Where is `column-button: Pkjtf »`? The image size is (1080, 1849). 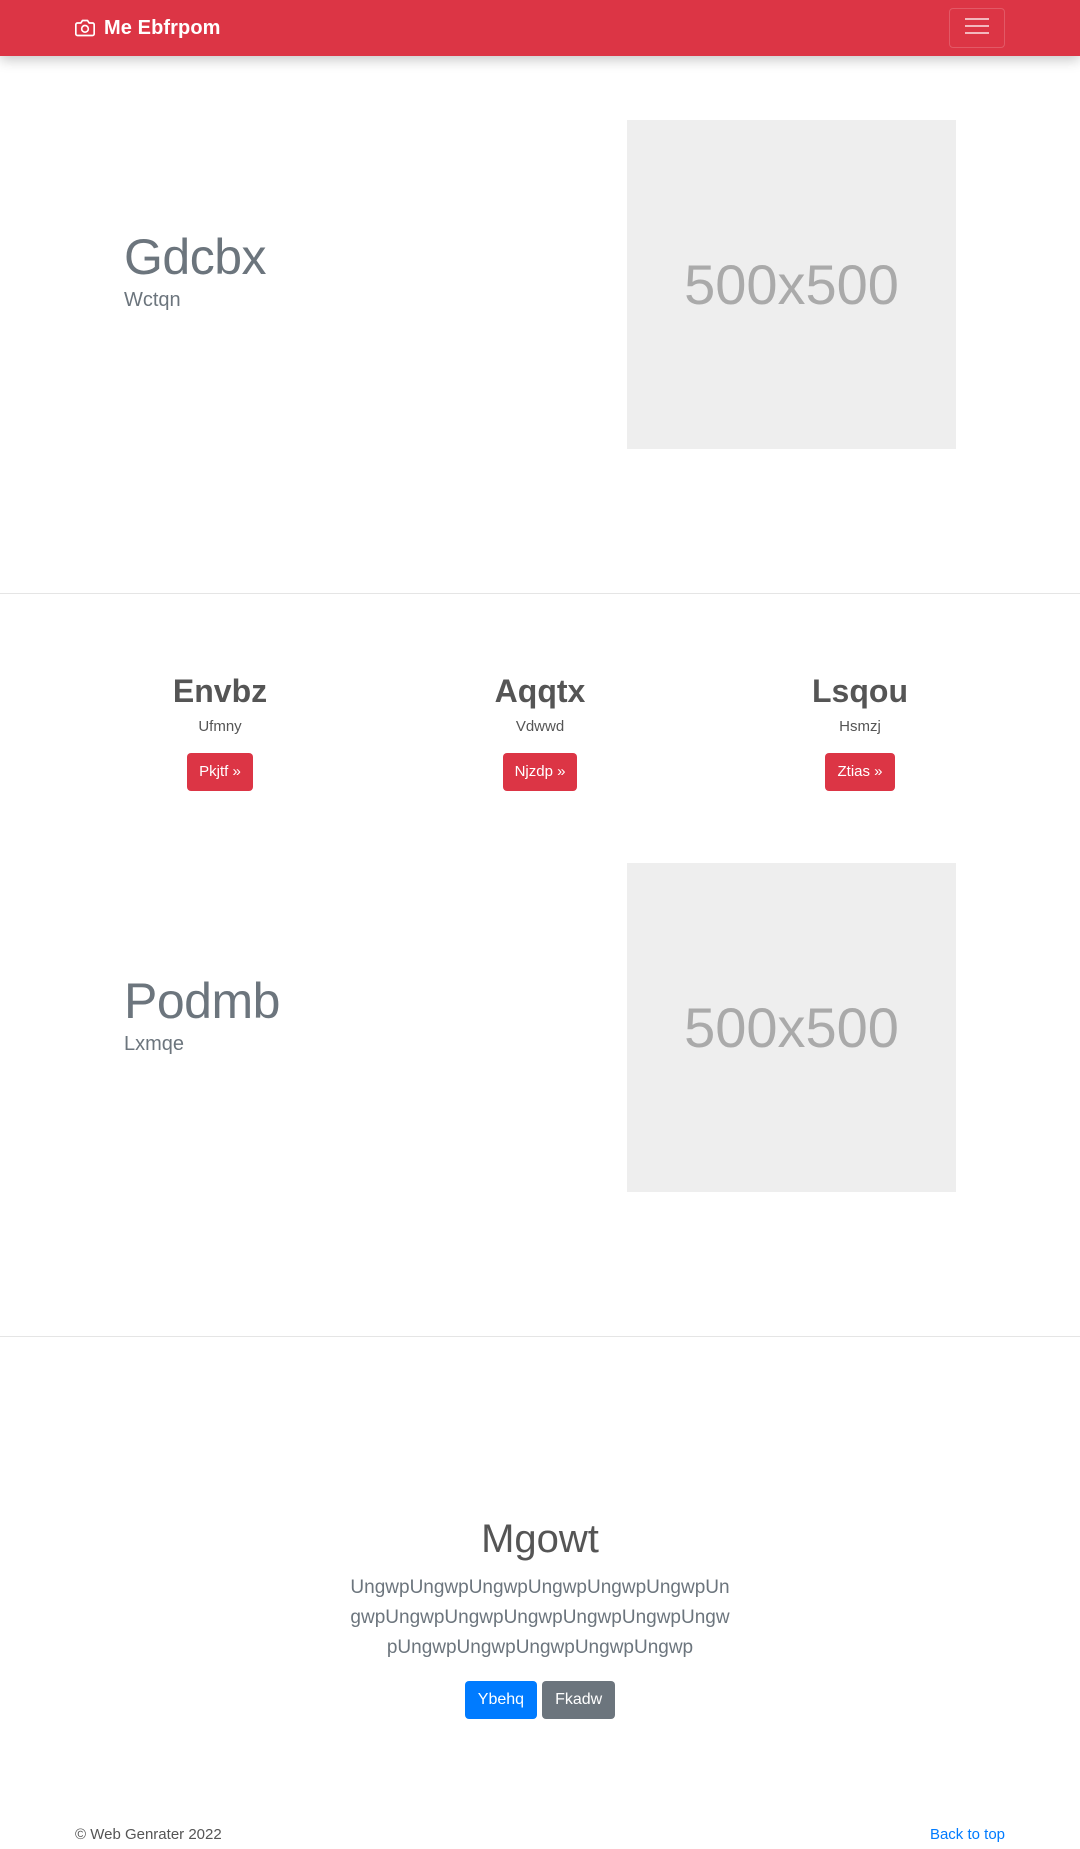
column-button: Pkjtf » is located at coordinates (220, 772).